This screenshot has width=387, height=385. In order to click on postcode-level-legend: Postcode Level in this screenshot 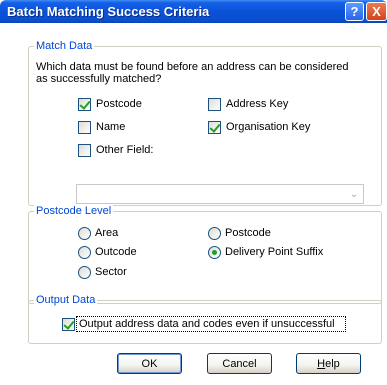, I will do `click(74, 211)`.